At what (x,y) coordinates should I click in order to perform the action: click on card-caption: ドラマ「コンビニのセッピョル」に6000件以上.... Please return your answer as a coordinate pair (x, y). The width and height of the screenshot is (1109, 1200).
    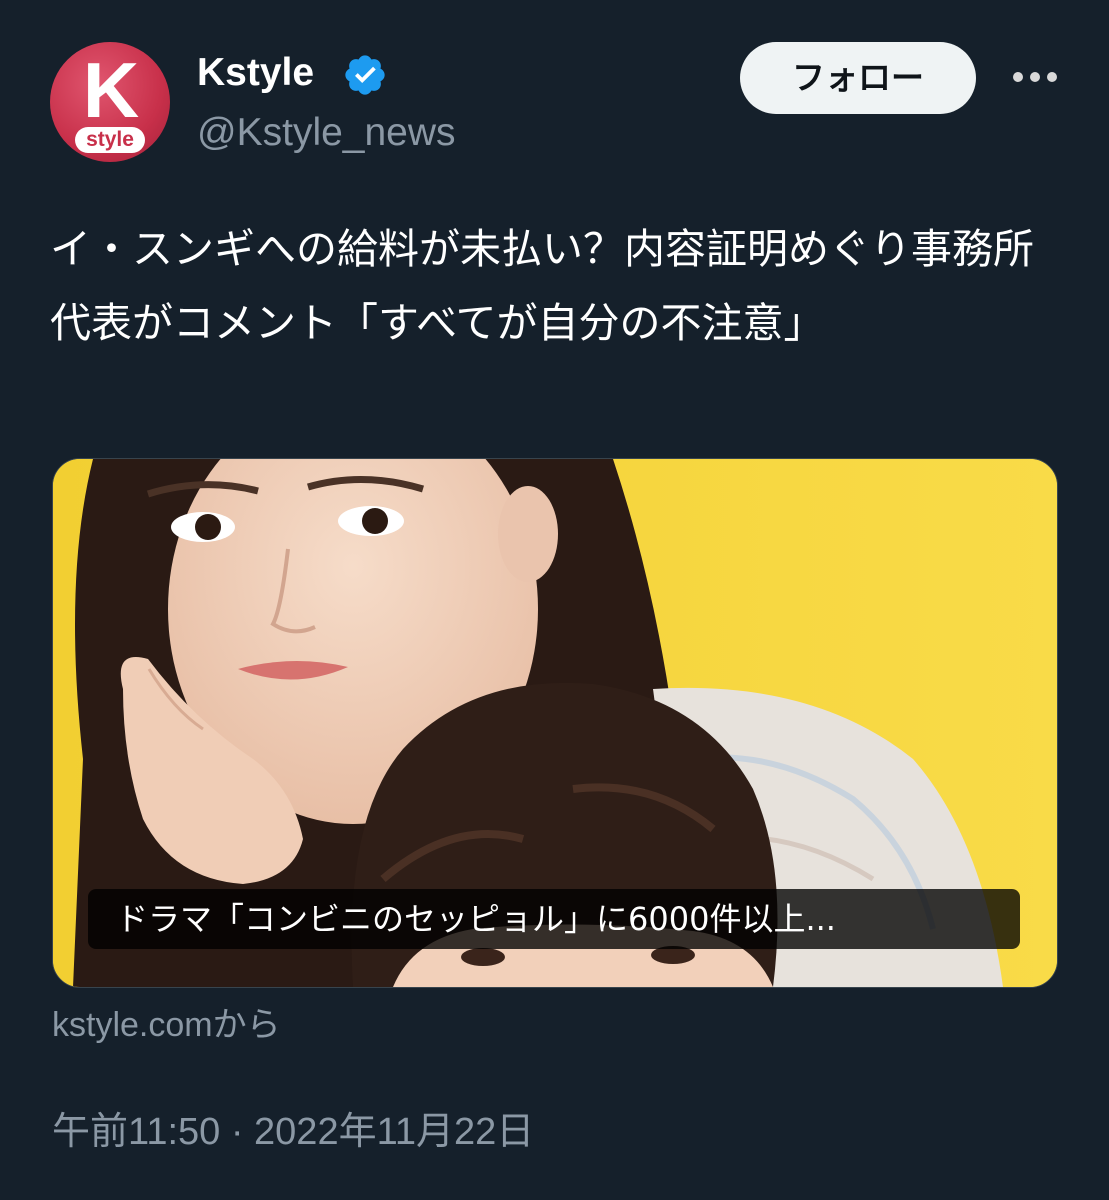
    Looking at the image, I should click on (554, 919).